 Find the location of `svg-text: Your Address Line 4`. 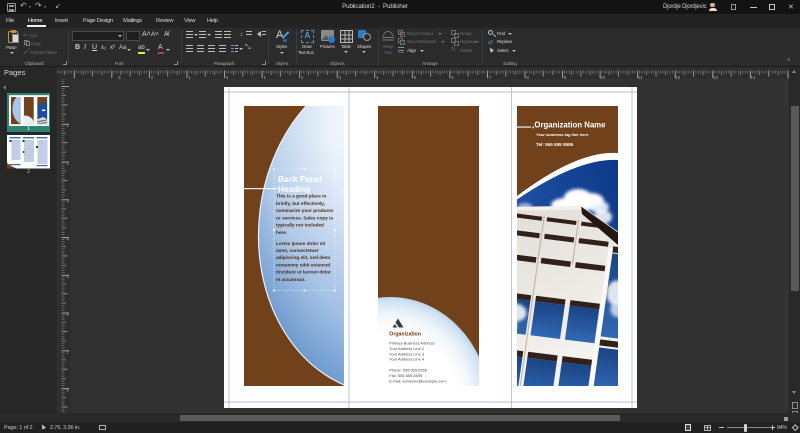

svg-text: Your Address Line 4 is located at coordinates (407, 359).